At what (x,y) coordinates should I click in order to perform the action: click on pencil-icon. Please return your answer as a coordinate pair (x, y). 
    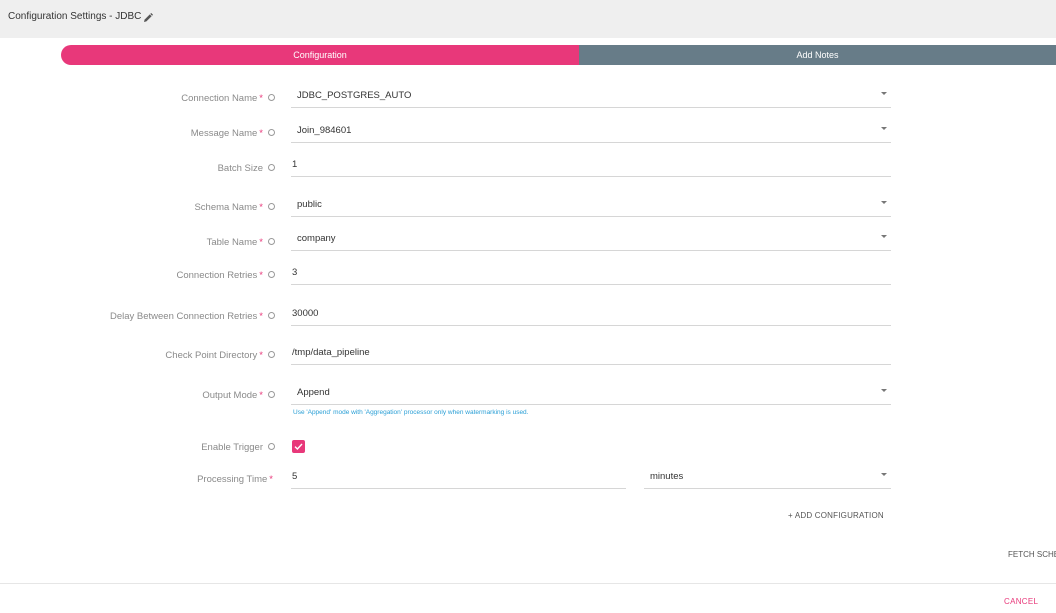
    Looking at the image, I should click on (148, 16).